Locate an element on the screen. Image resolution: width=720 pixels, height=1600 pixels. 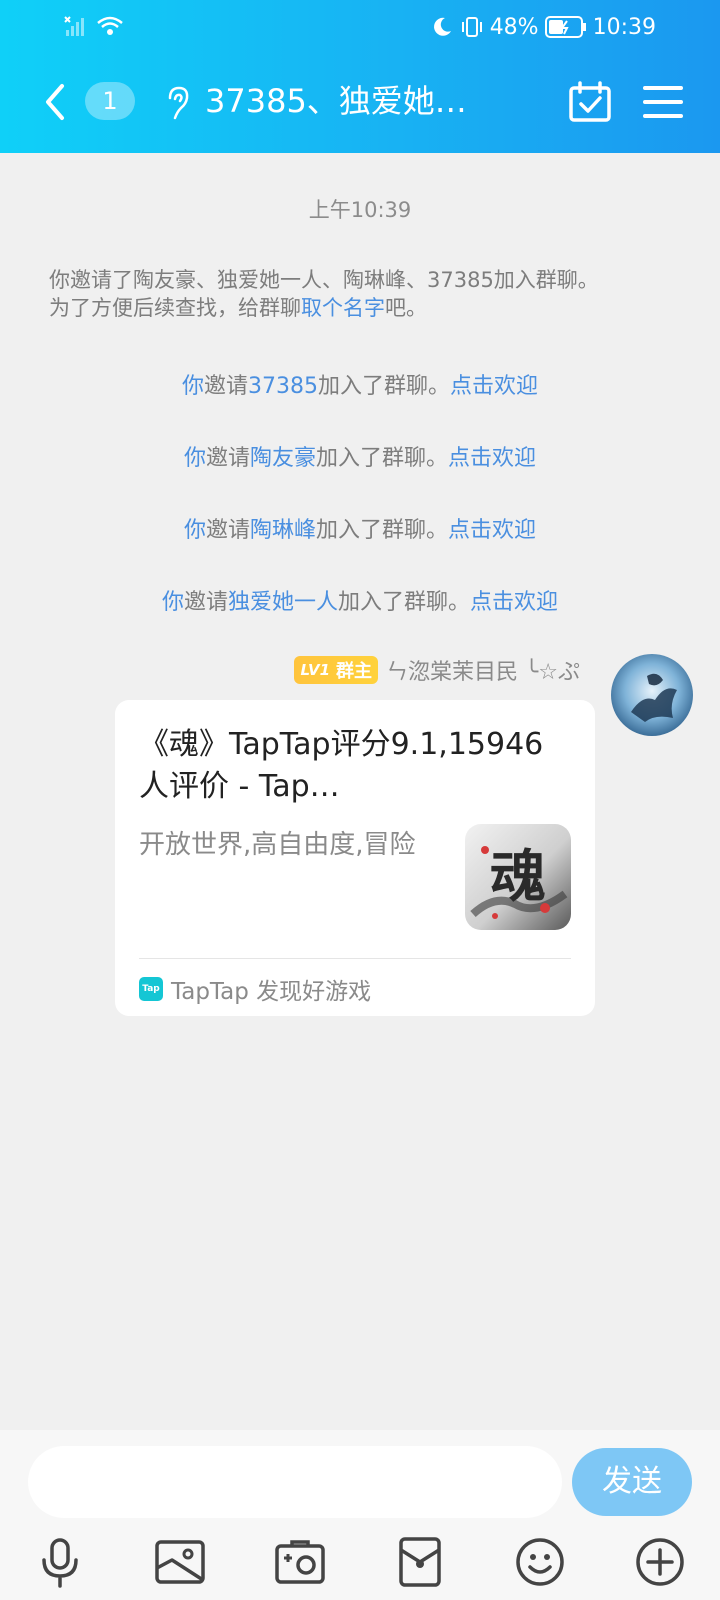
ear-icon is located at coordinates (177, 103).